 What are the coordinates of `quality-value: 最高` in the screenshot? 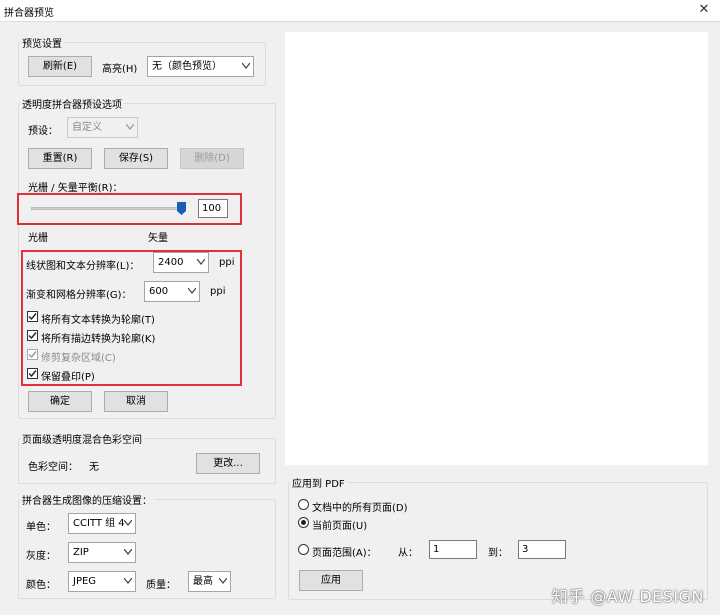 It's located at (203, 581).